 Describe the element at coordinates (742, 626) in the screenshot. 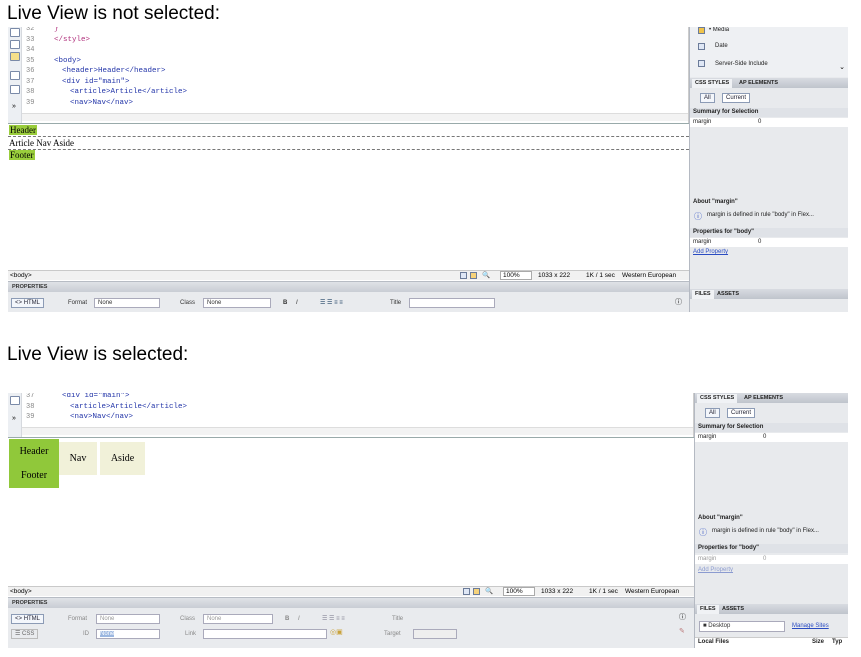

I see `site-select: ■ Desktop` at that location.